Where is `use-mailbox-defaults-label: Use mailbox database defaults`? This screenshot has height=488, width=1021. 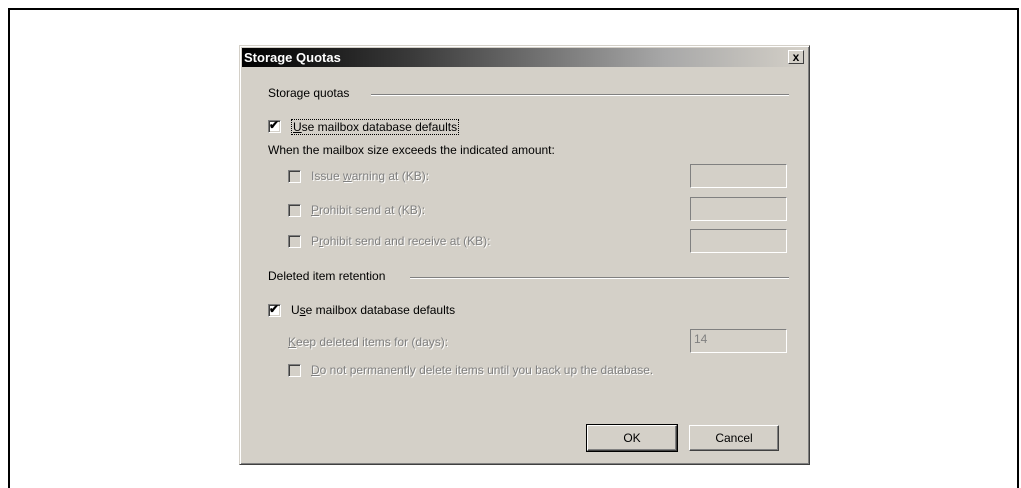
use-mailbox-defaults-label: Use mailbox database defaults is located at coordinates (375, 127).